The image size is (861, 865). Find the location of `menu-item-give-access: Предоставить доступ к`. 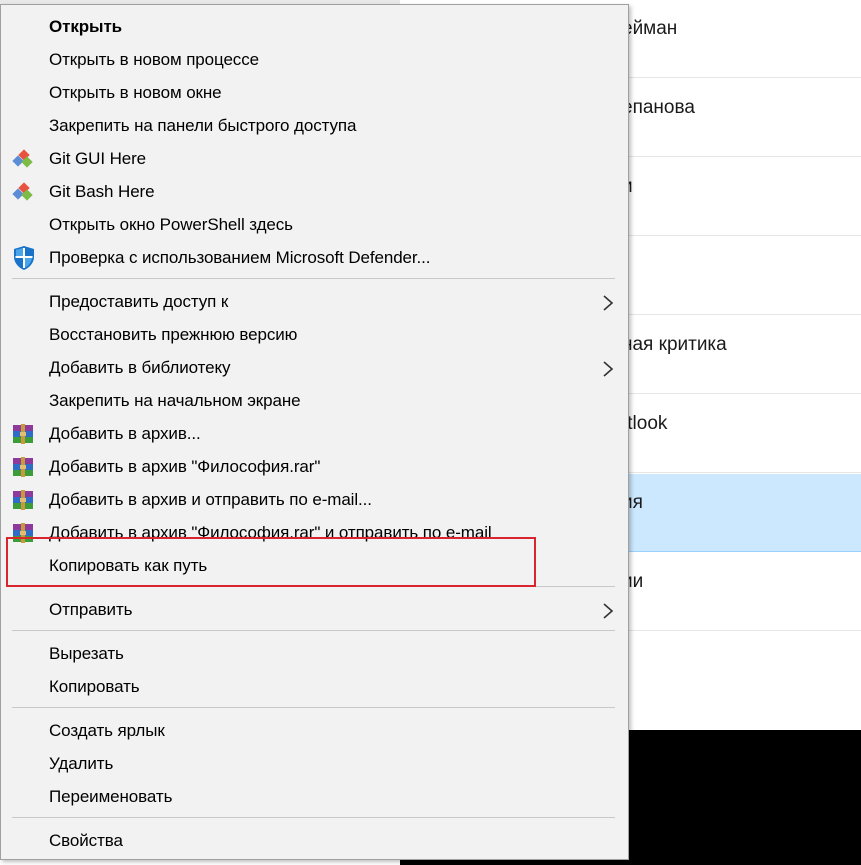

menu-item-give-access: Предоставить доступ к is located at coordinates (314, 302).